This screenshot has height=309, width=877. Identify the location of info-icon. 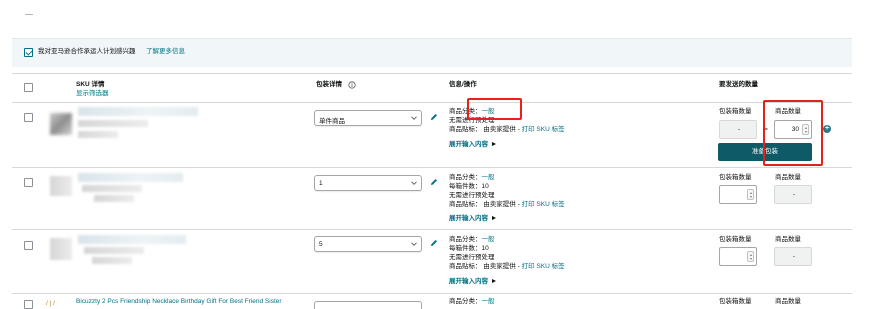
(352, 85).